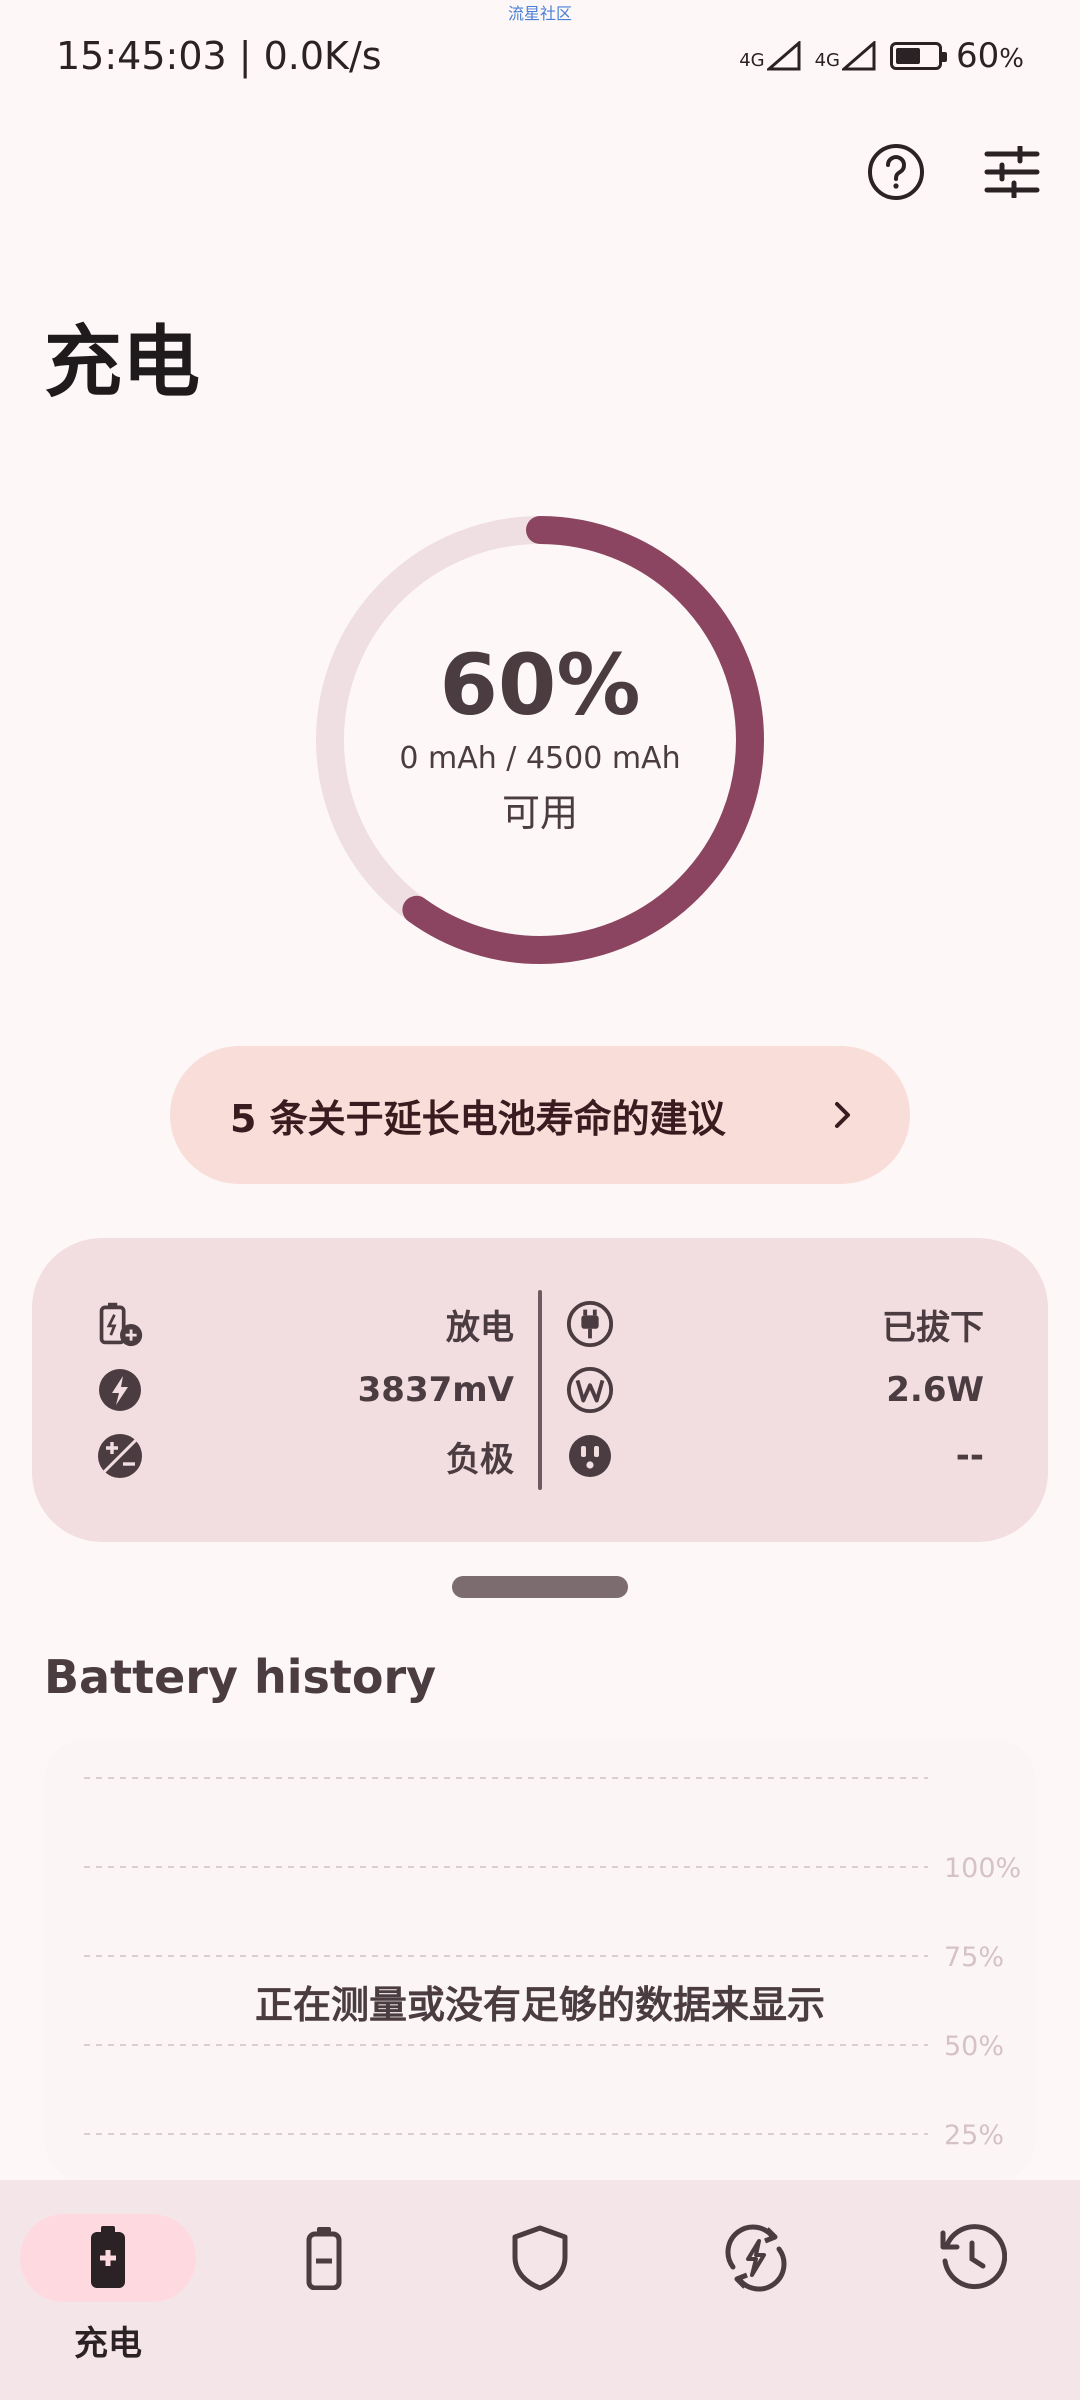 Image resolution: width=1080 pixels, height=2400 pixels. Describe the element at coordinates (122, 363) in the screenshot. I see `page-title: 充电` at that location.